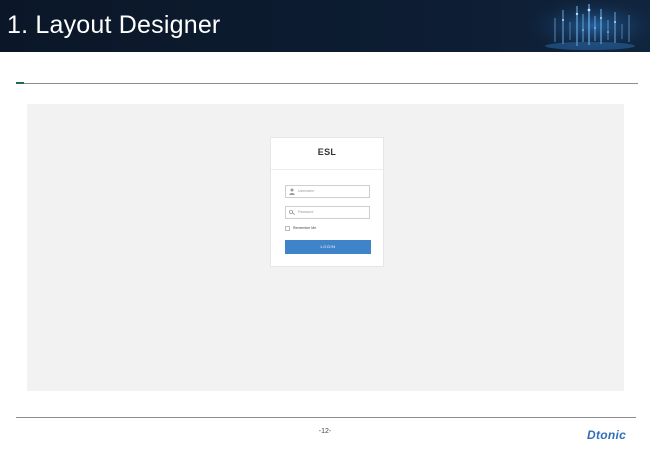 The image size is (650, 450). What do you see at coordinates (327, 202) in the screenshot?
I see `login-card: ESL Username Password Remember Me LOGIN` at bounding box center [327, 202].